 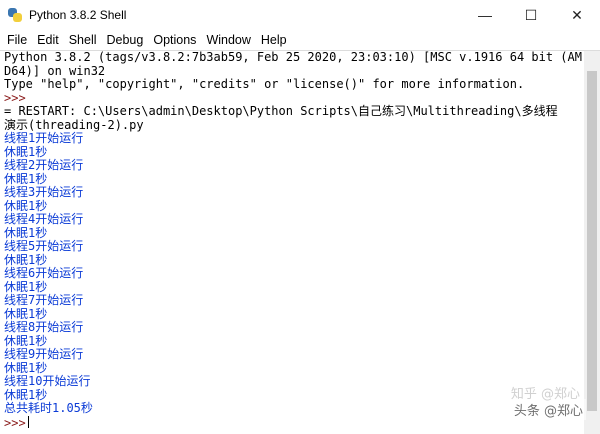 What do you see at coordinates (548, 409) in the screenshot?
I see `toutiao-watermark: 头条 @郑心` at bounding box center [548, 409].